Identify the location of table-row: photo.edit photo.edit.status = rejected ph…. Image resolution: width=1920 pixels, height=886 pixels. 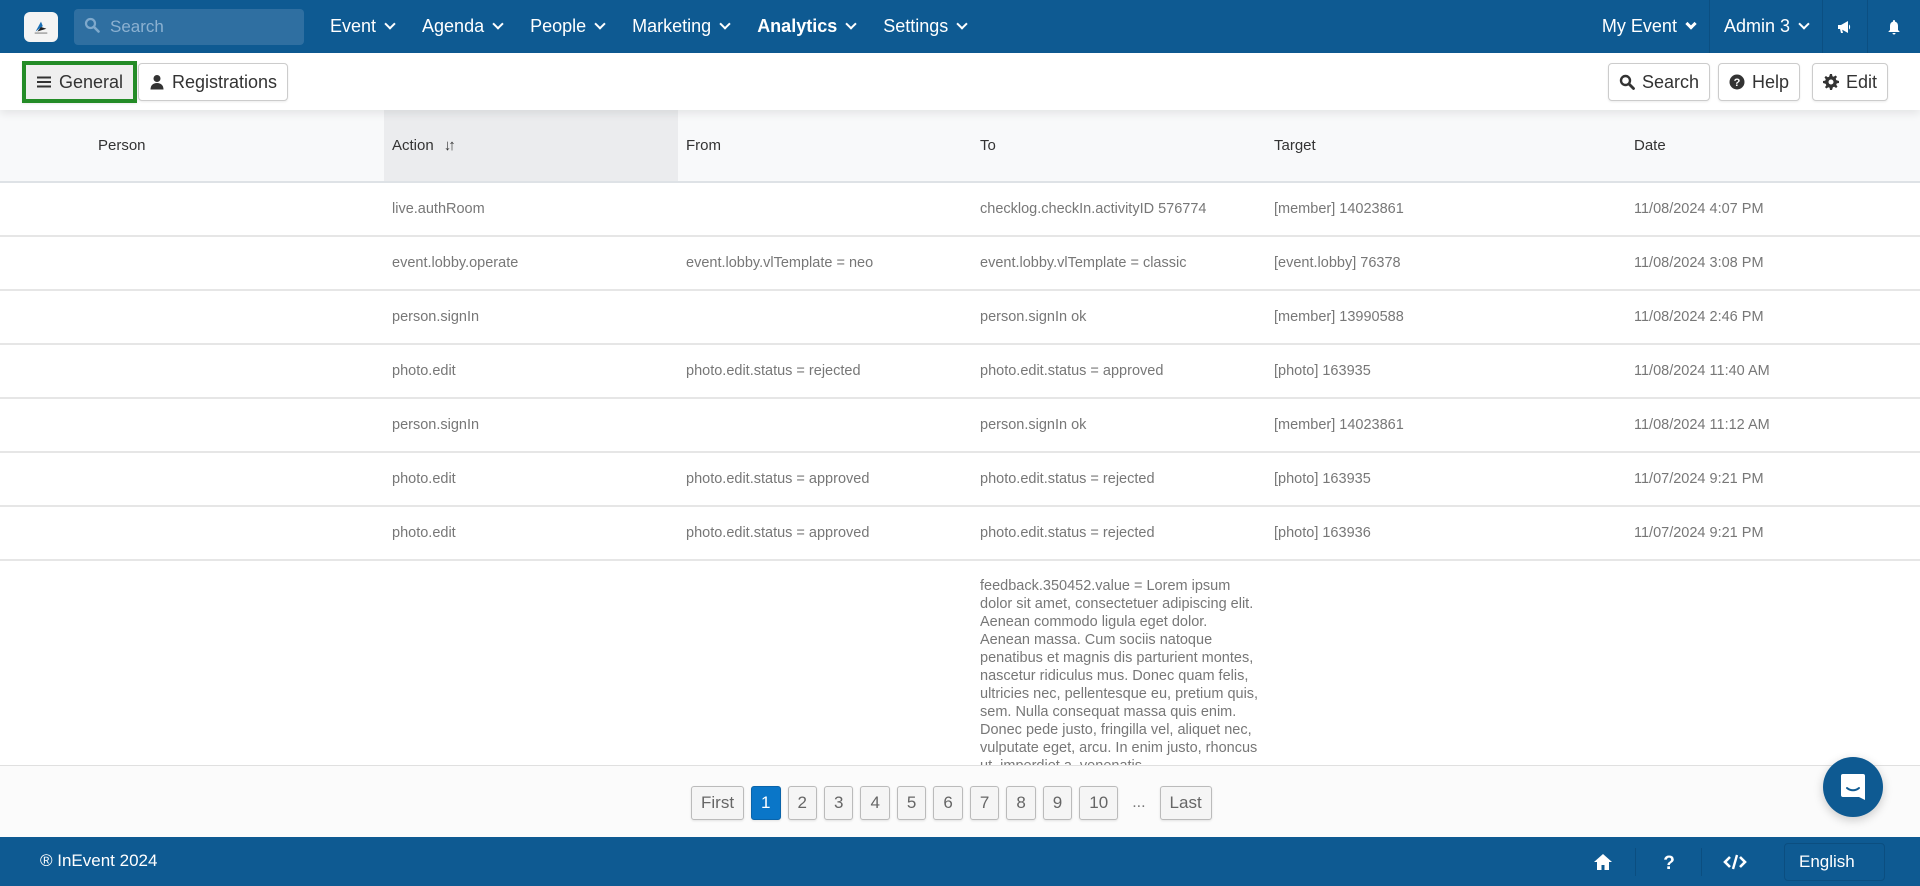
(960, 371).